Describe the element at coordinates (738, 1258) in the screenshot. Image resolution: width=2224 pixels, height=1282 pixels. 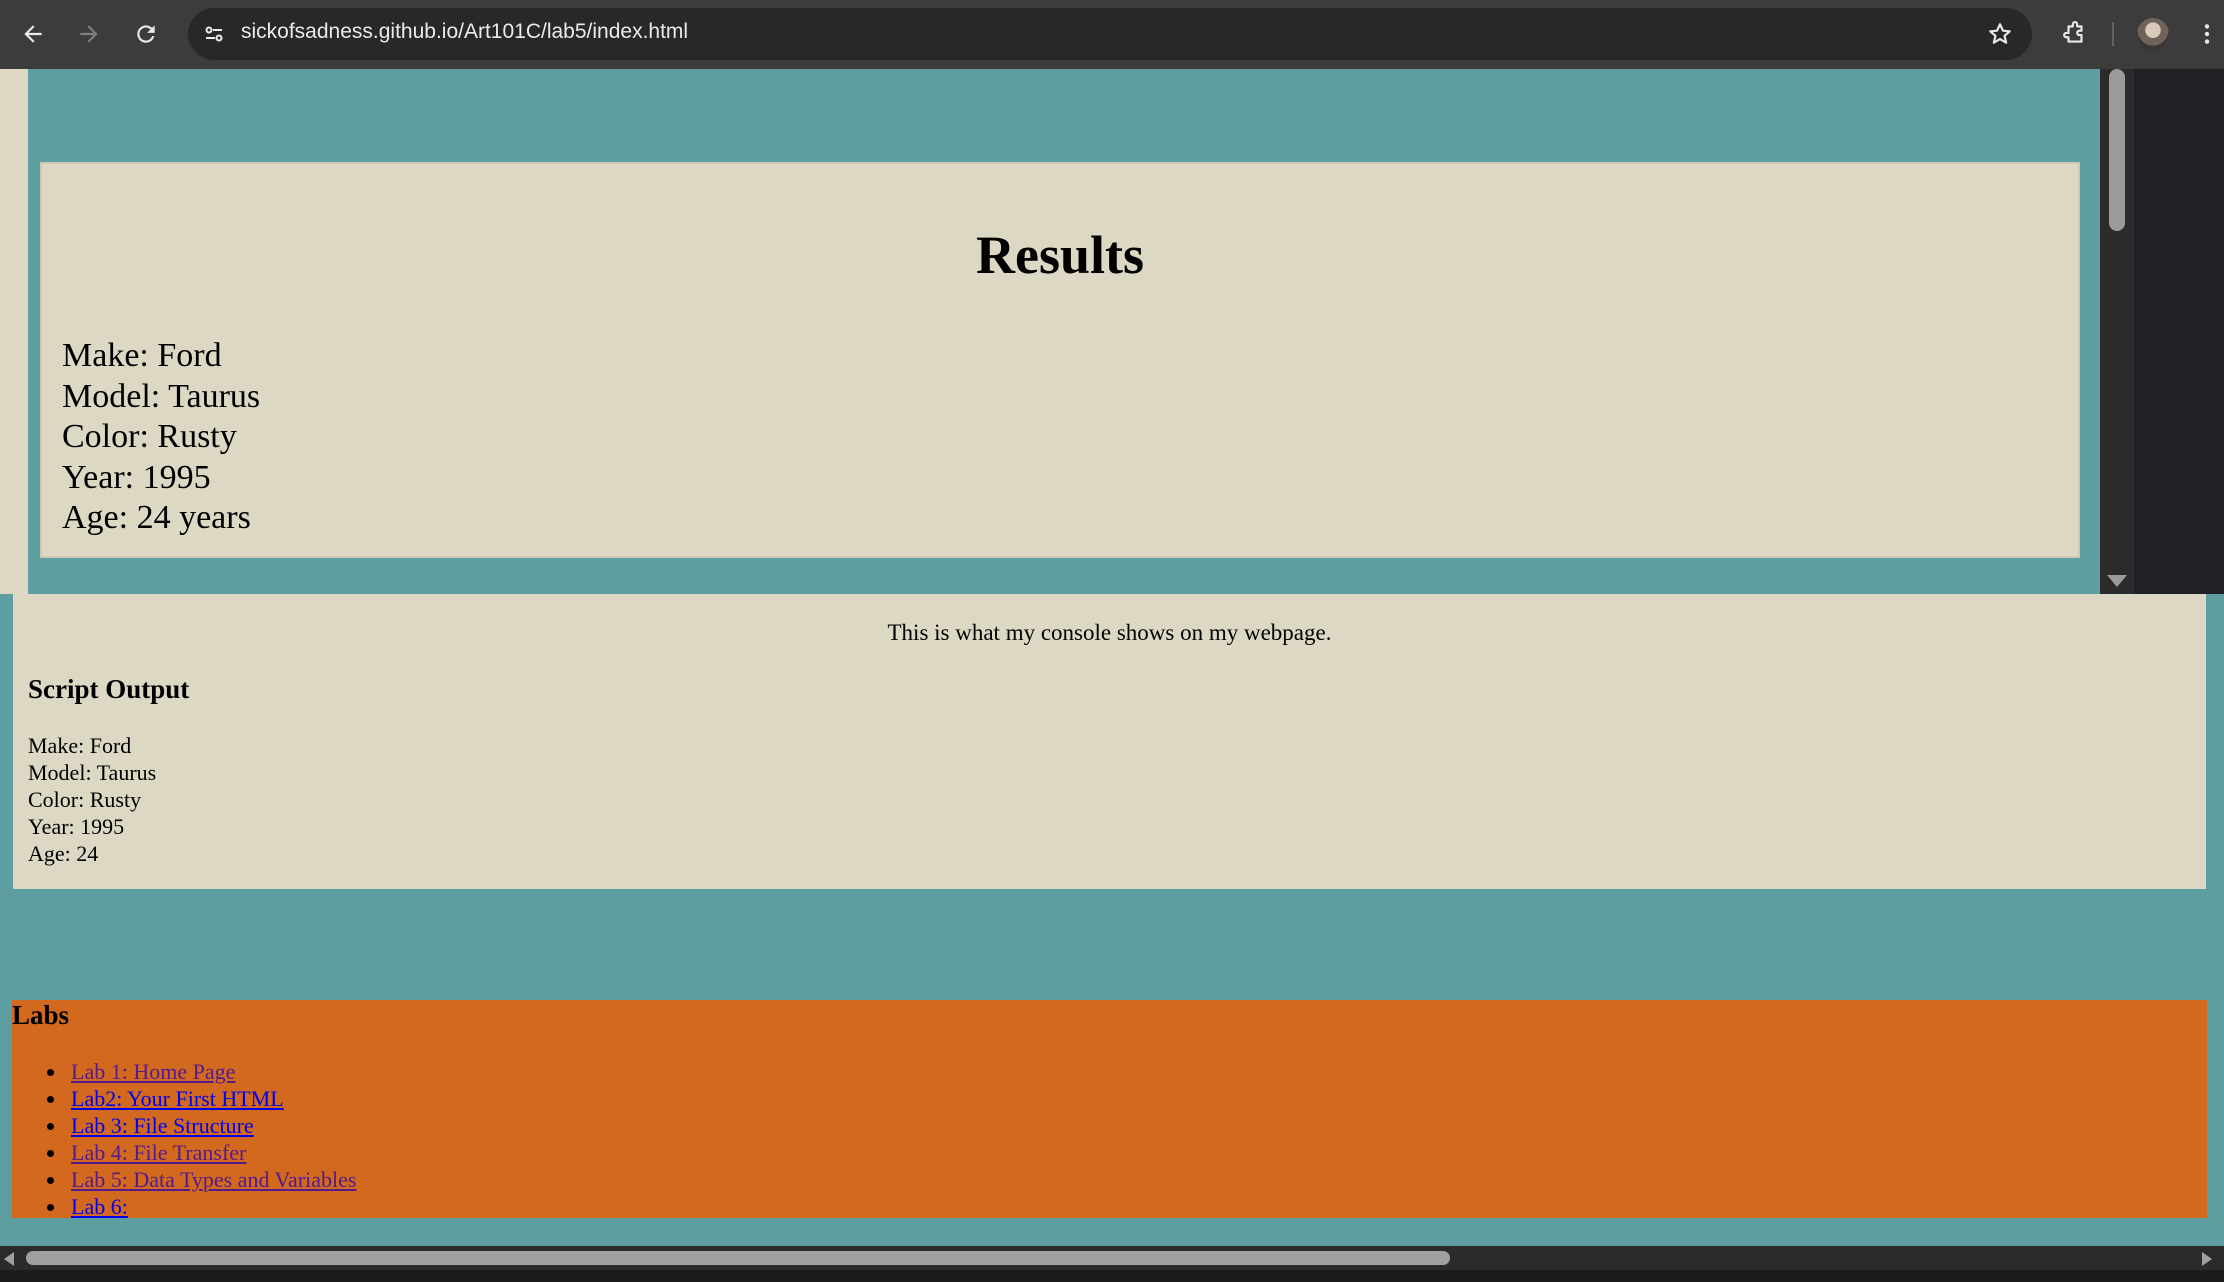
I see `horizontal-scrollbar-thumb` at that location.